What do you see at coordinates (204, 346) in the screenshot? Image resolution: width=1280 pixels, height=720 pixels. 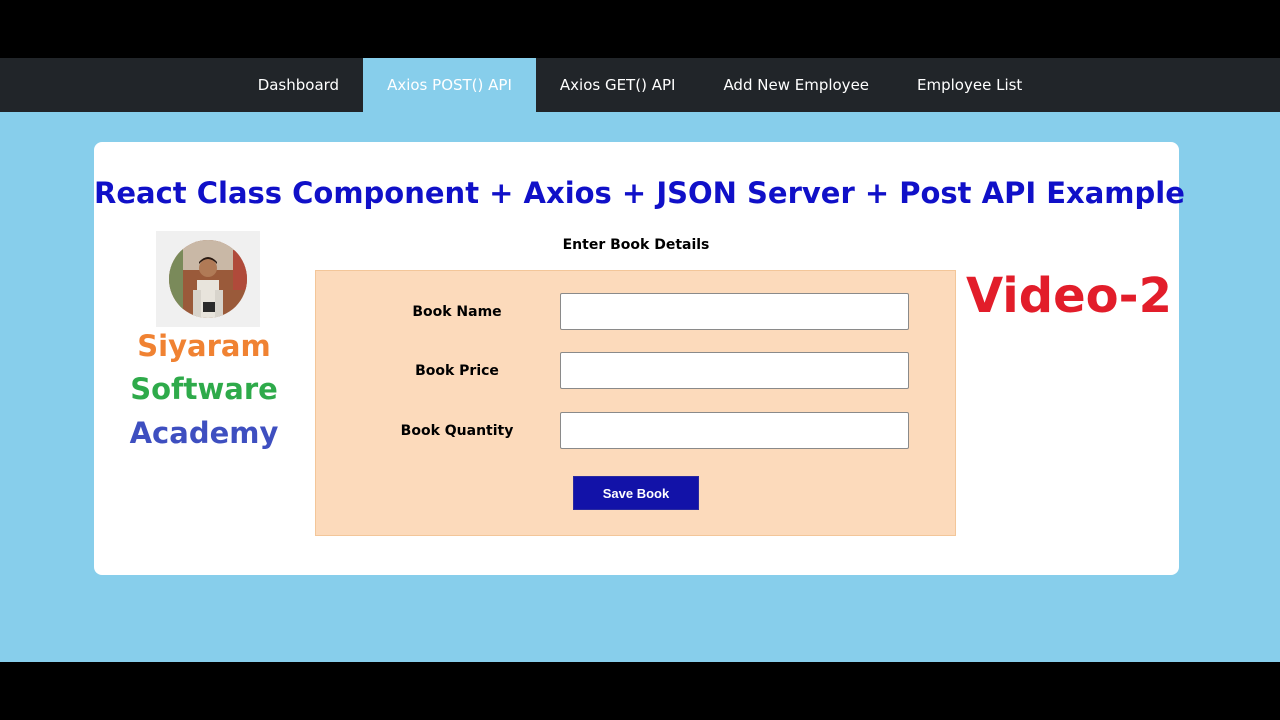 I see `brand-line-siyaram: Siyaram` at bounding box center [204, 346].